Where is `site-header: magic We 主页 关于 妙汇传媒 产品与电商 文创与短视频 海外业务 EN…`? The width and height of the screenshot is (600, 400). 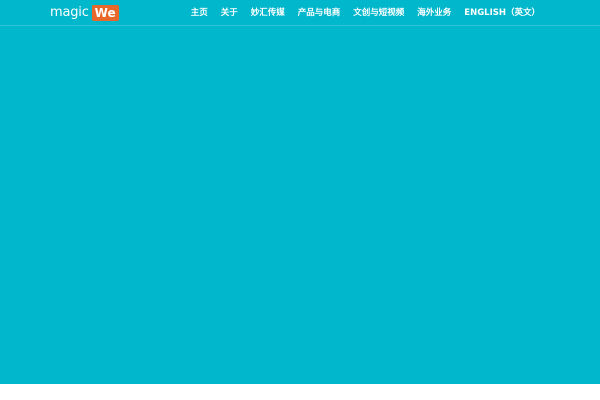
site-header: magic We 主页 关于 妙汇传媒 产品与电商 文创与短视频 海外业务 EN… is located at coordinates (300, 13).